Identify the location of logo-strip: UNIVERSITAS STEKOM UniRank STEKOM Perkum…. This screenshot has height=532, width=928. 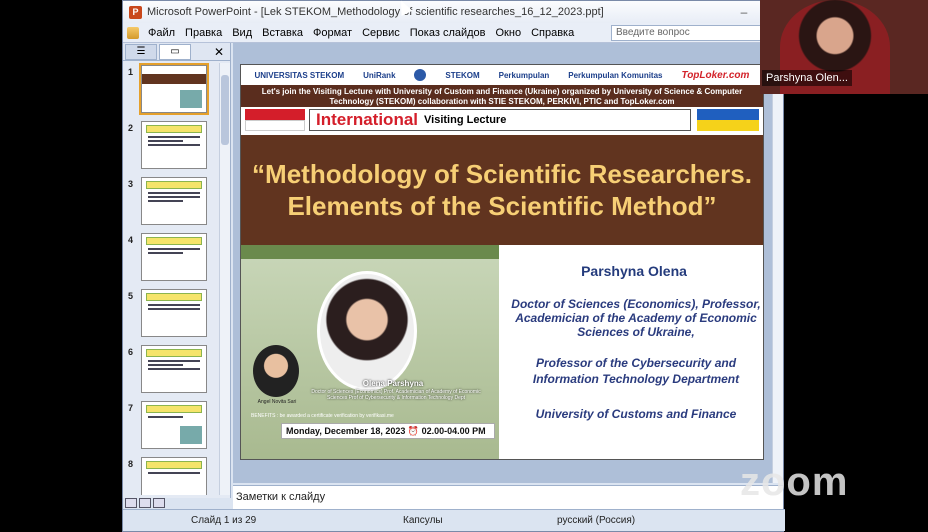
(502, 75).